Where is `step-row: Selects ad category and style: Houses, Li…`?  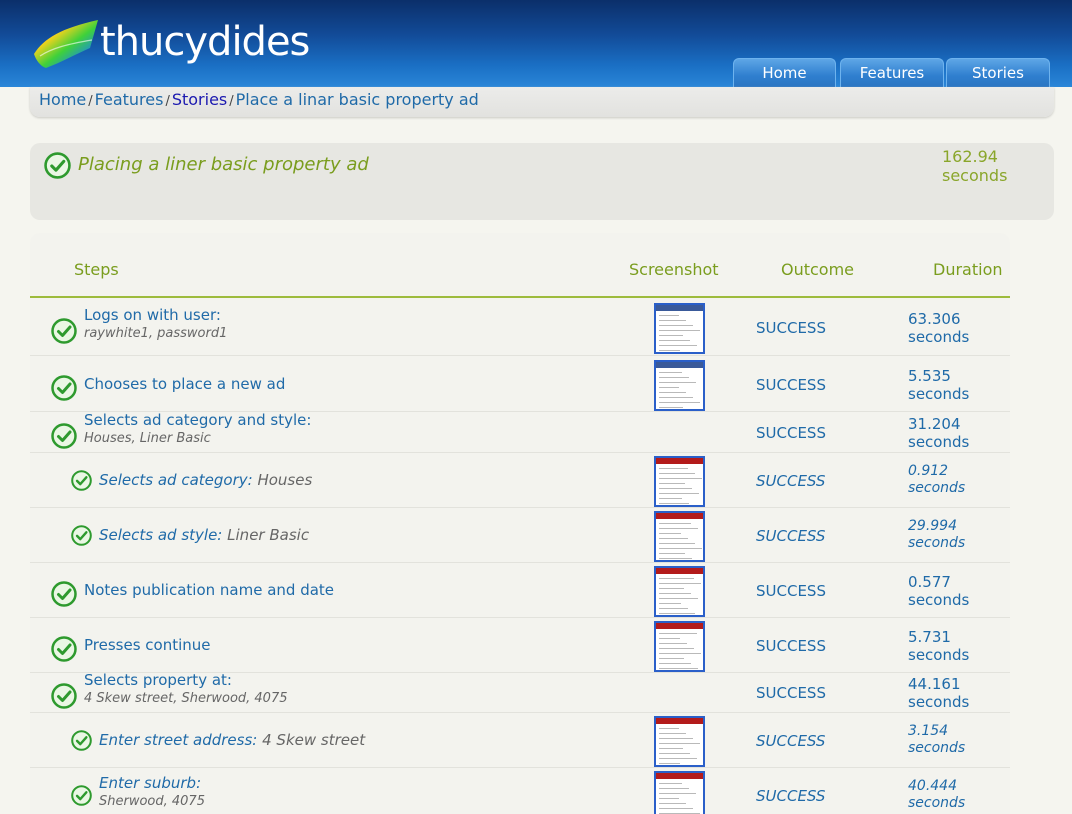 step-row: Selects ad category and style: Houses, Li… is located at coordinates (520, 432).